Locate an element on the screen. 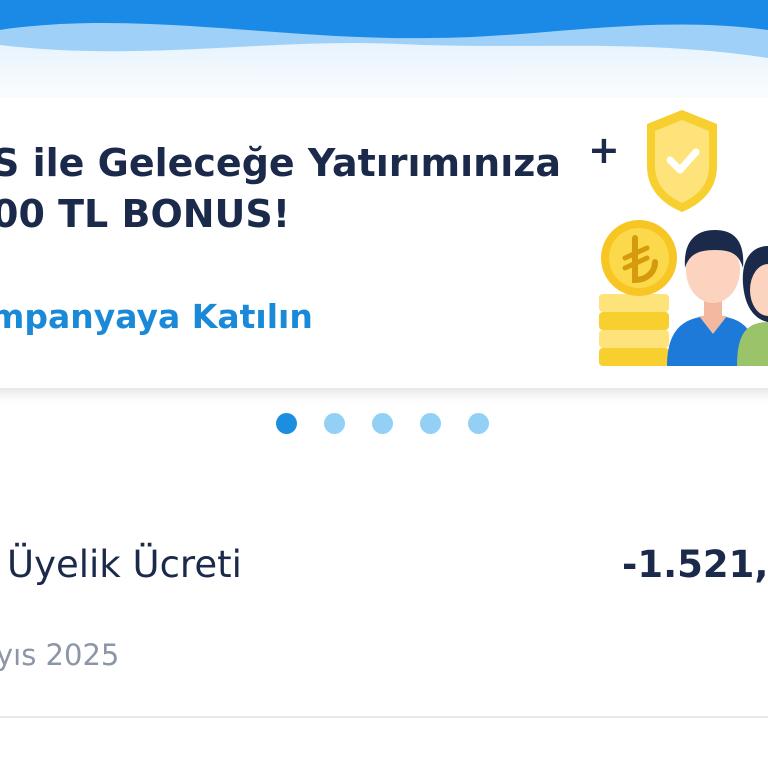 The width and height of the screenshot is (768, 768). banner-title: S ile Geleceğe Yatırımınıza 00 TL BONUS! is located at coordinates (281, 189).